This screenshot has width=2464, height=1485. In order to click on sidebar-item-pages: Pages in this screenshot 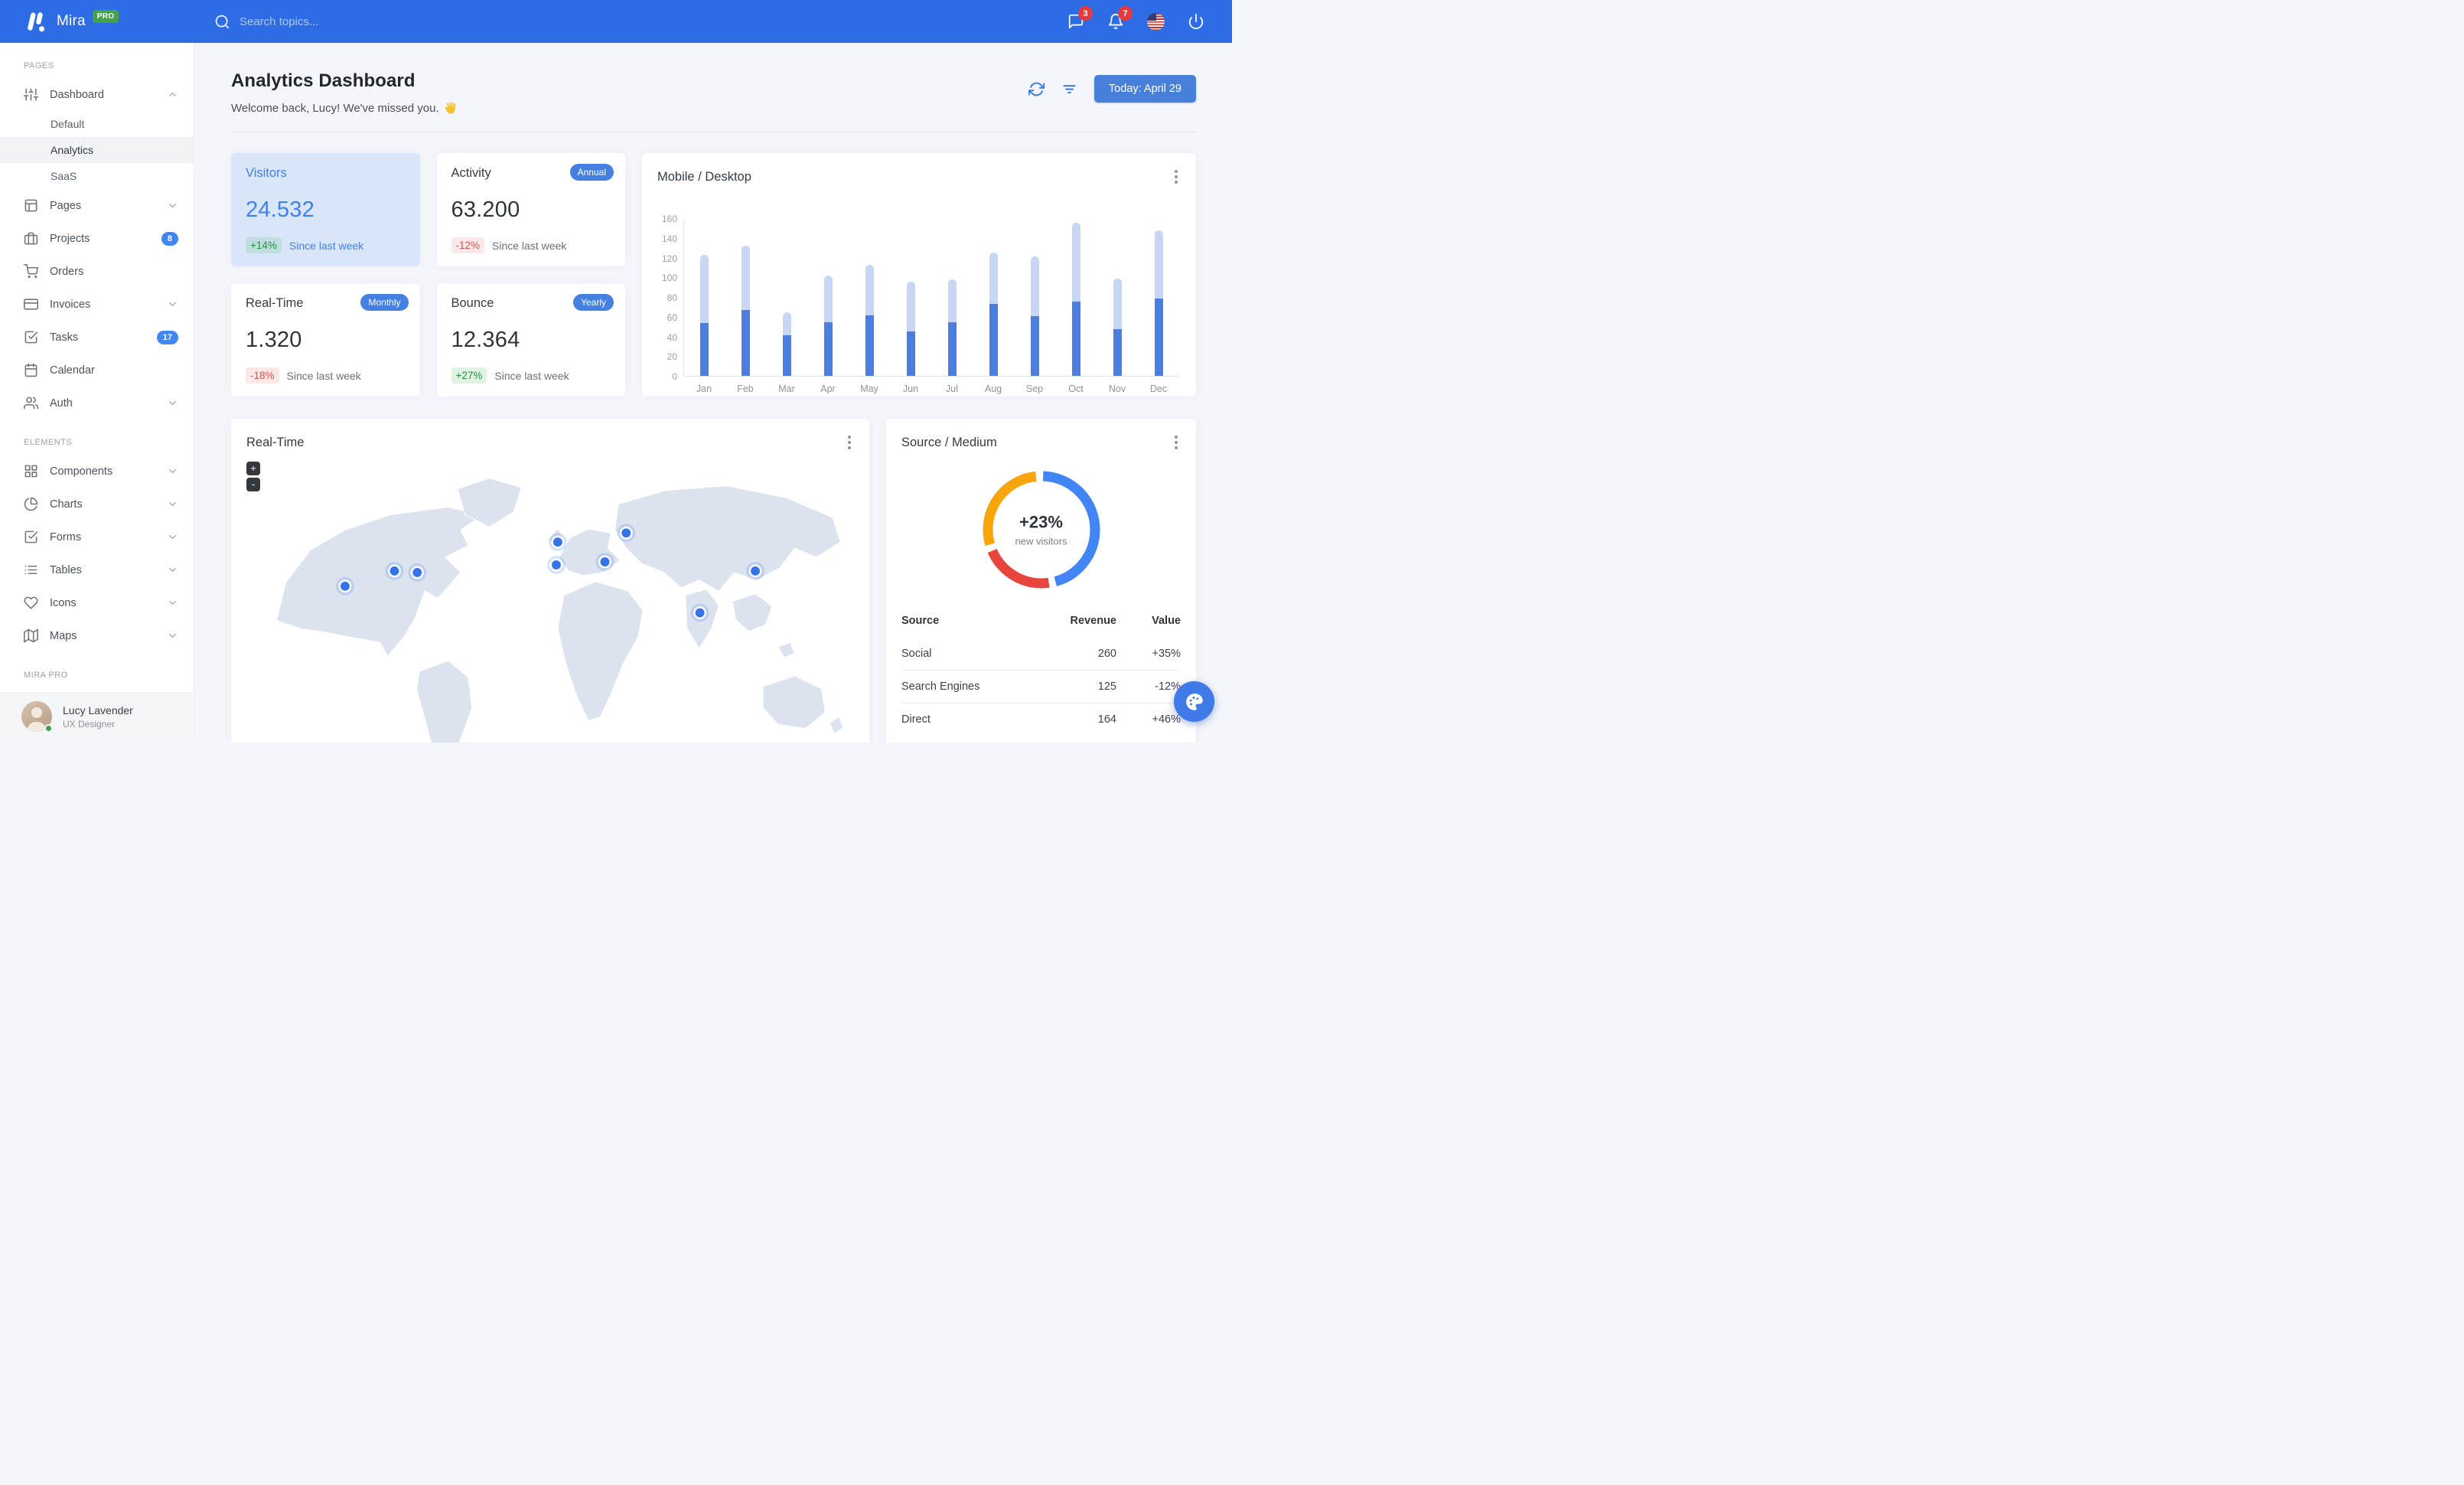, I will do `click(97, 205)`.